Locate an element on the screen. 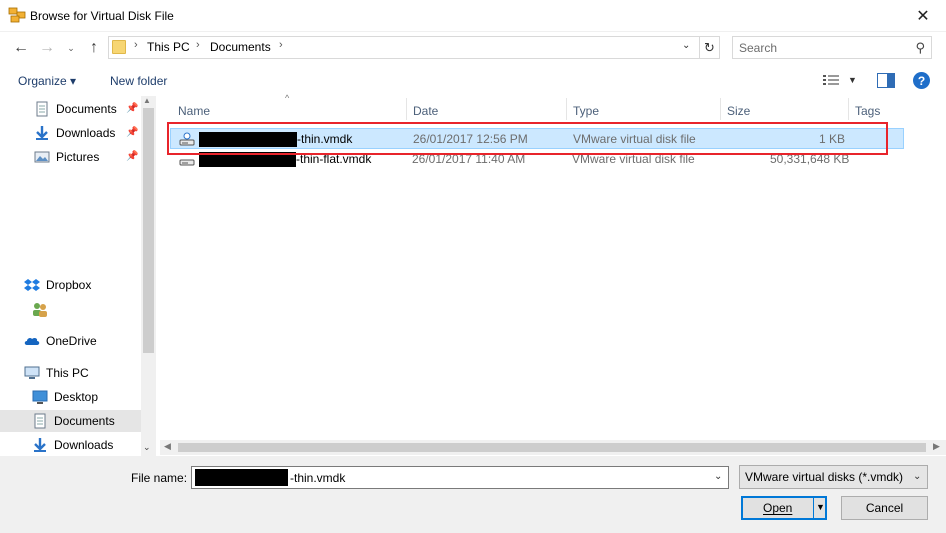 Image resolution: width=946 pixels, height=533 pixels. open-button: Open ▼ is located at coordinates (784, 508).